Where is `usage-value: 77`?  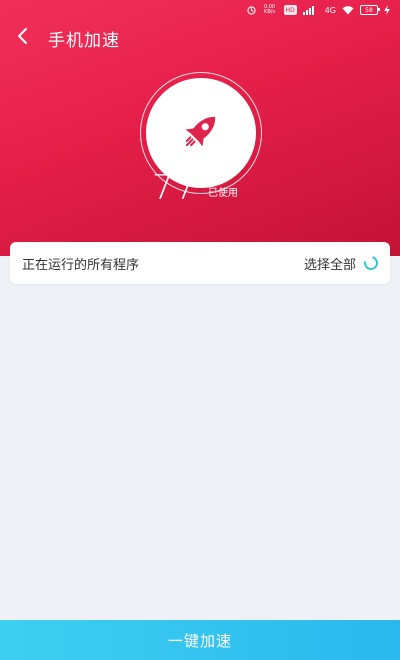 usage-value: 77 is located at coordinates (175, 188).